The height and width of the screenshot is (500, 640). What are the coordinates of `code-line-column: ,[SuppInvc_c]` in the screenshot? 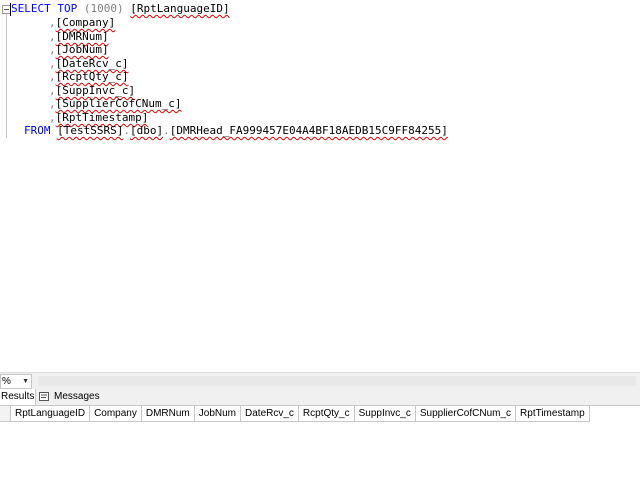 It's located at (92, 91).